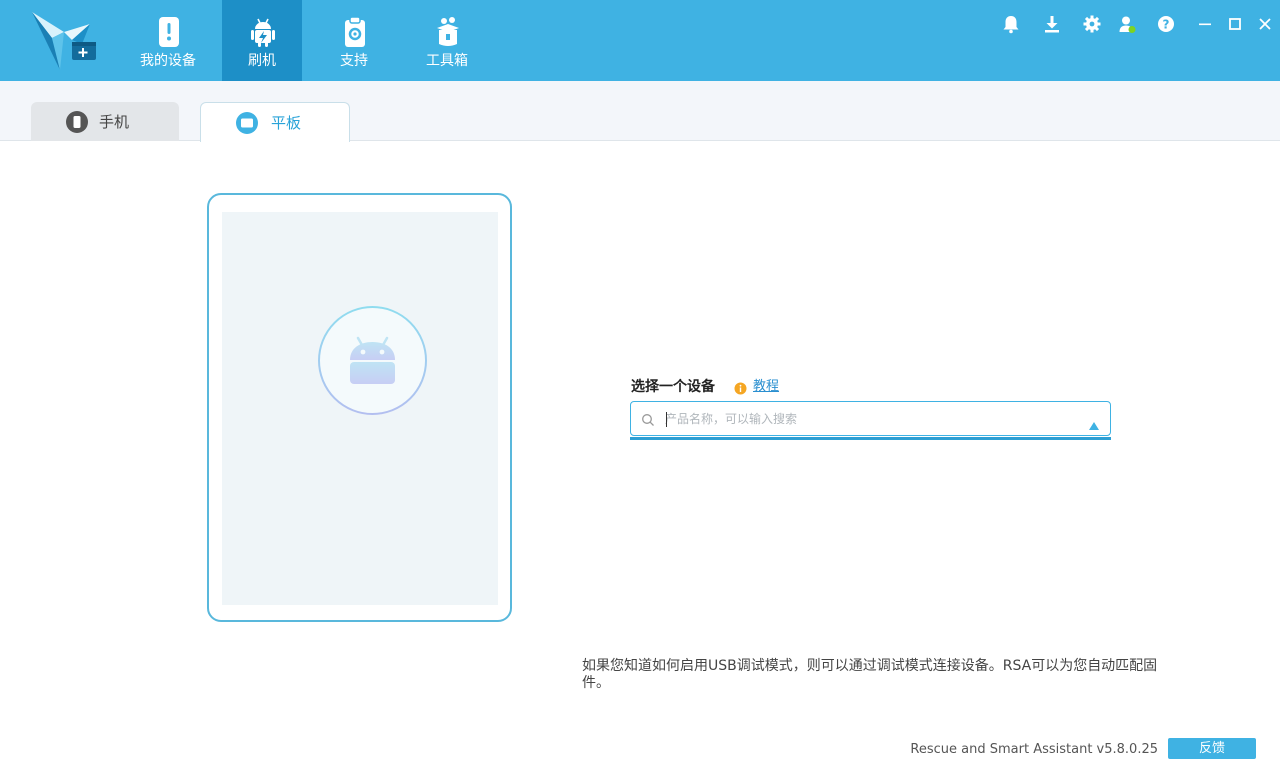  I want to click on feedback-button: 反馈, so click(1212, 748).